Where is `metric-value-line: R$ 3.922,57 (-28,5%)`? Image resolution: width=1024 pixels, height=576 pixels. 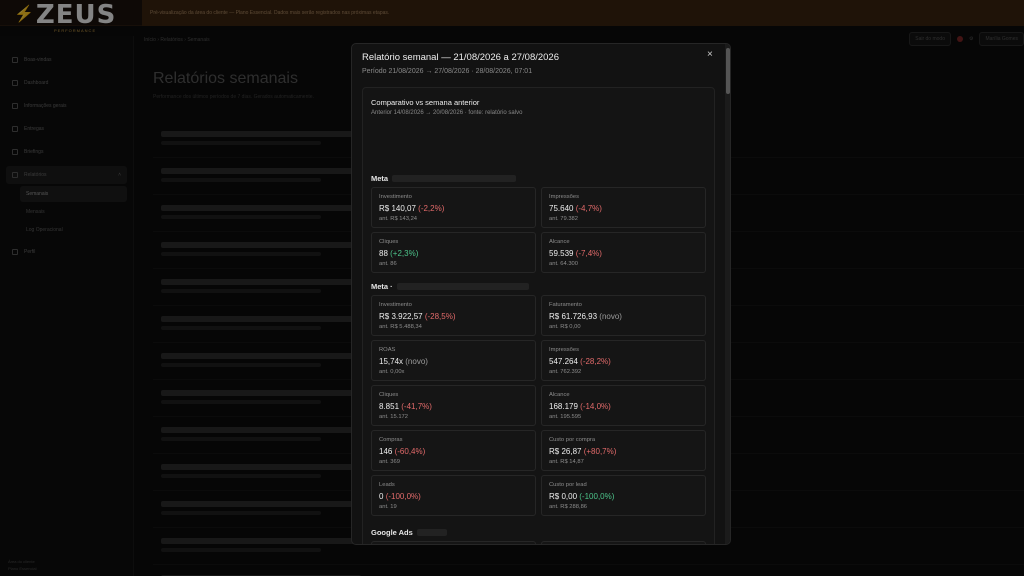
metric-value-line: R$ 3.922,57 (-28,5%) is located at coordinates (417, 316).